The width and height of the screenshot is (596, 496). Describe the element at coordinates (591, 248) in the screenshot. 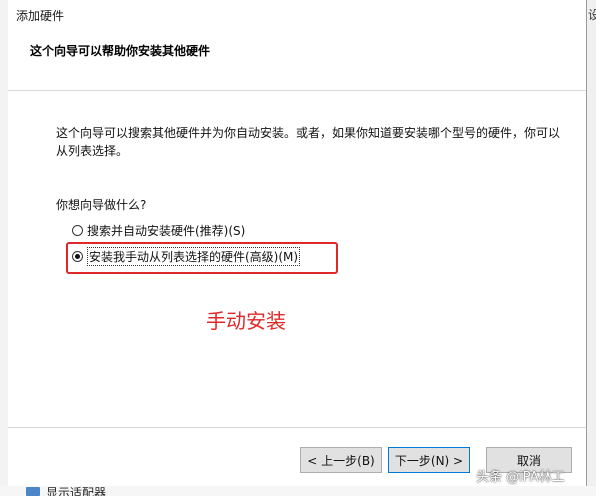

I see `background-window-edge` at that location.